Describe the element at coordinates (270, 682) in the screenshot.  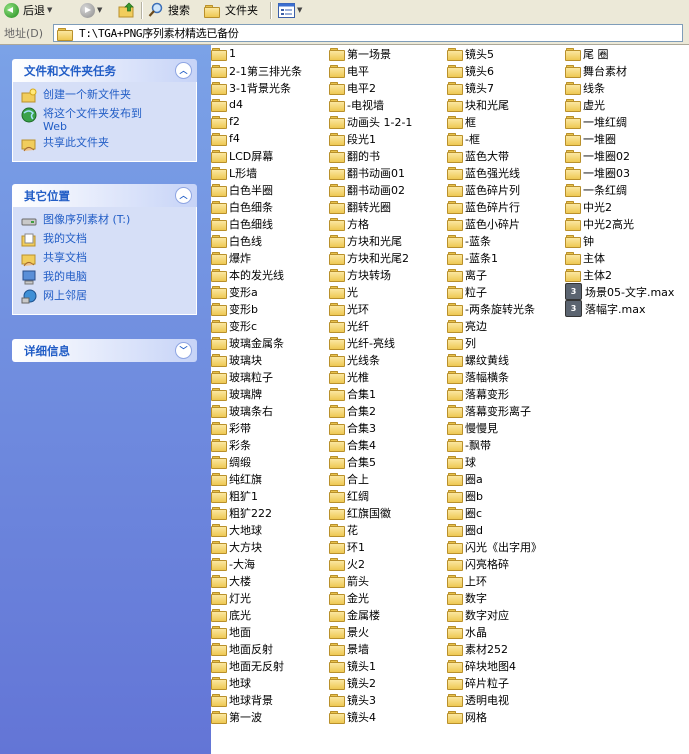
I see `folder-item: 地球` at that location.